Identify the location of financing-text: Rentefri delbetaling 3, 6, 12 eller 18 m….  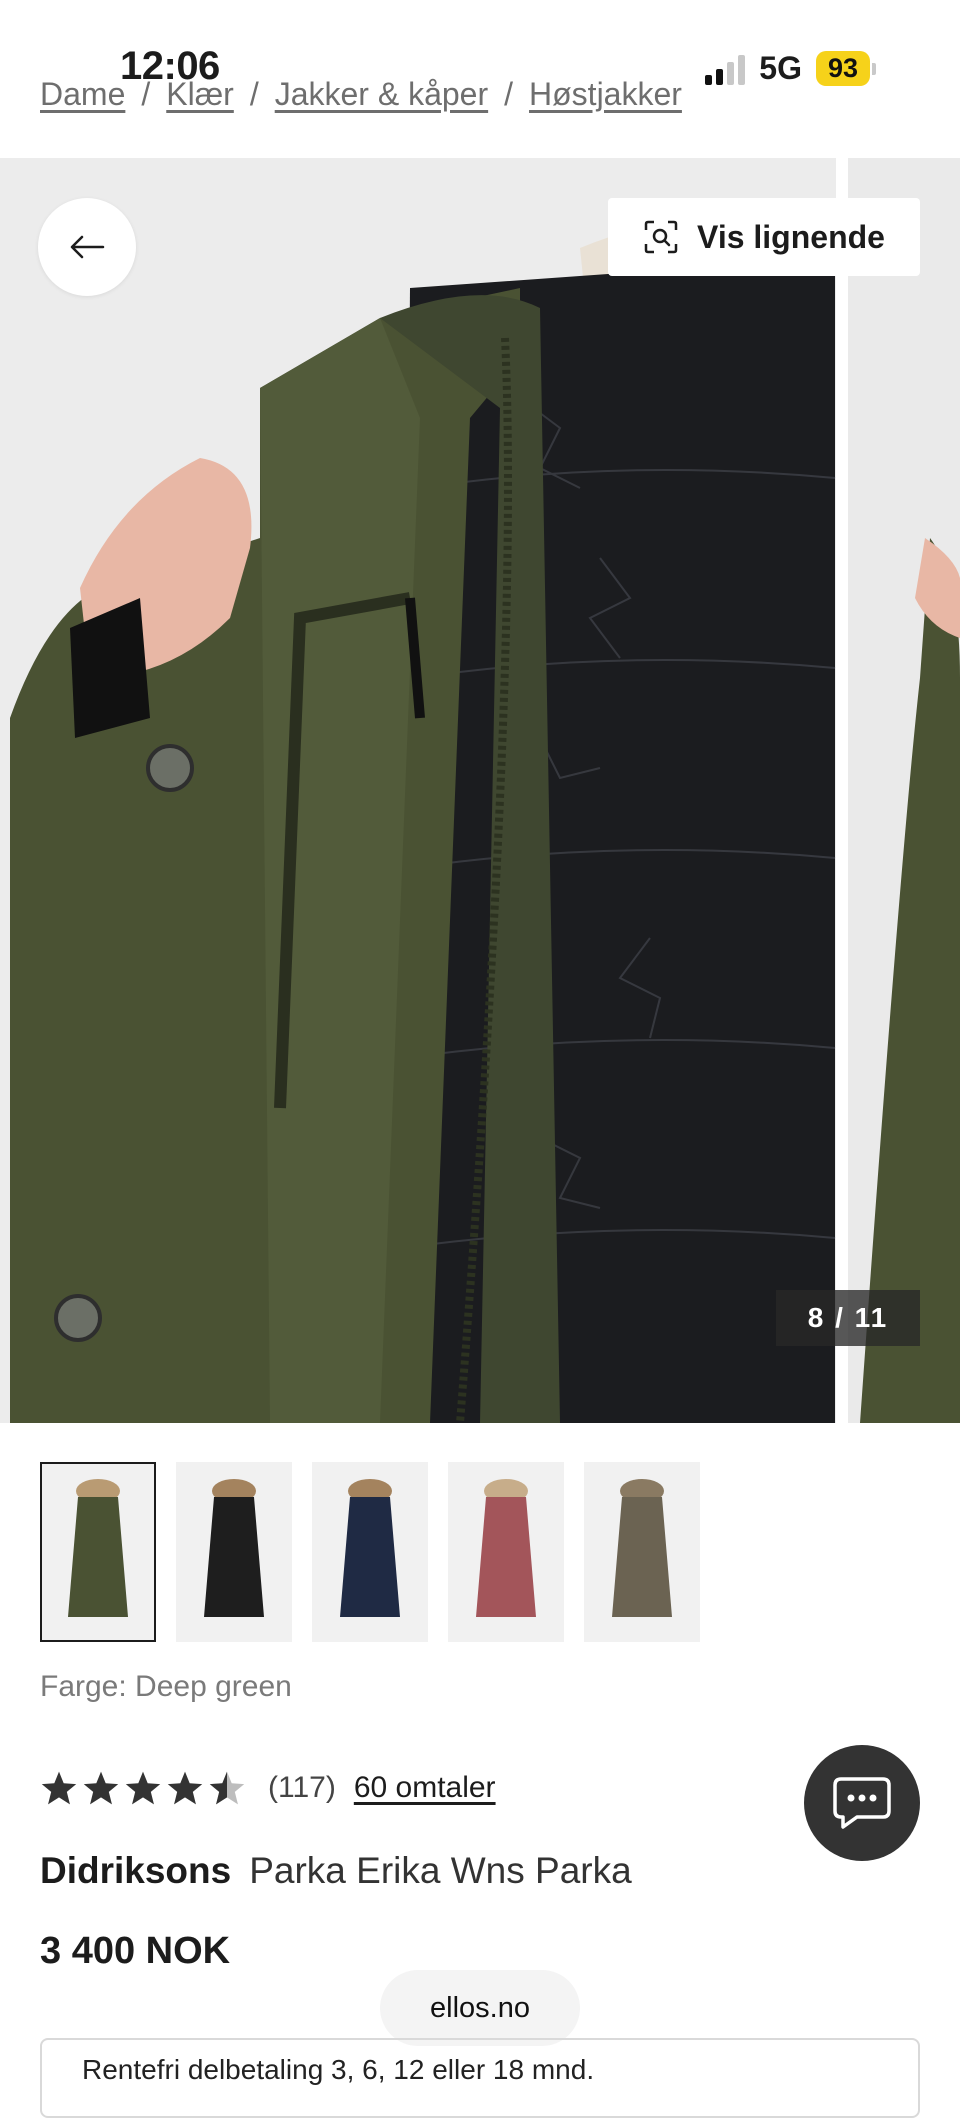
(338, 2069).